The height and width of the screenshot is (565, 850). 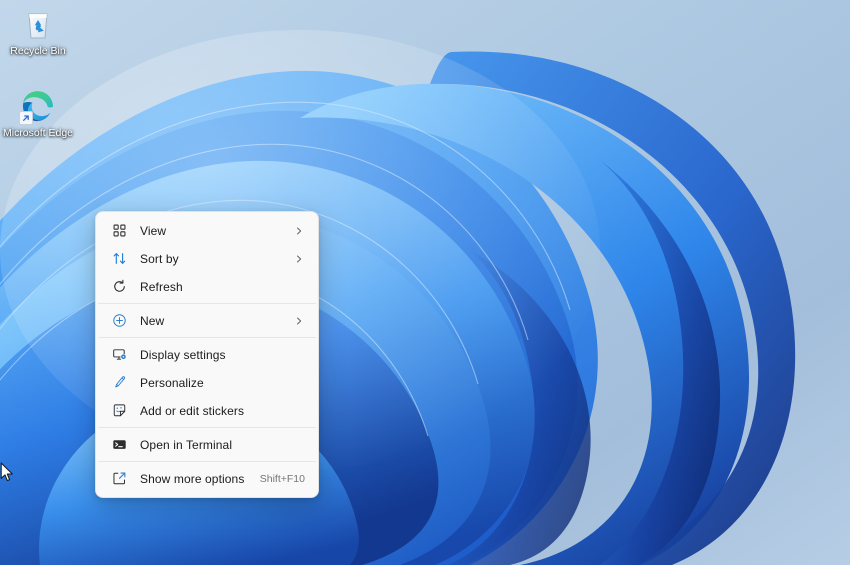 I want to click on menu-item-label: Personalize, so click(x=172, y=382).